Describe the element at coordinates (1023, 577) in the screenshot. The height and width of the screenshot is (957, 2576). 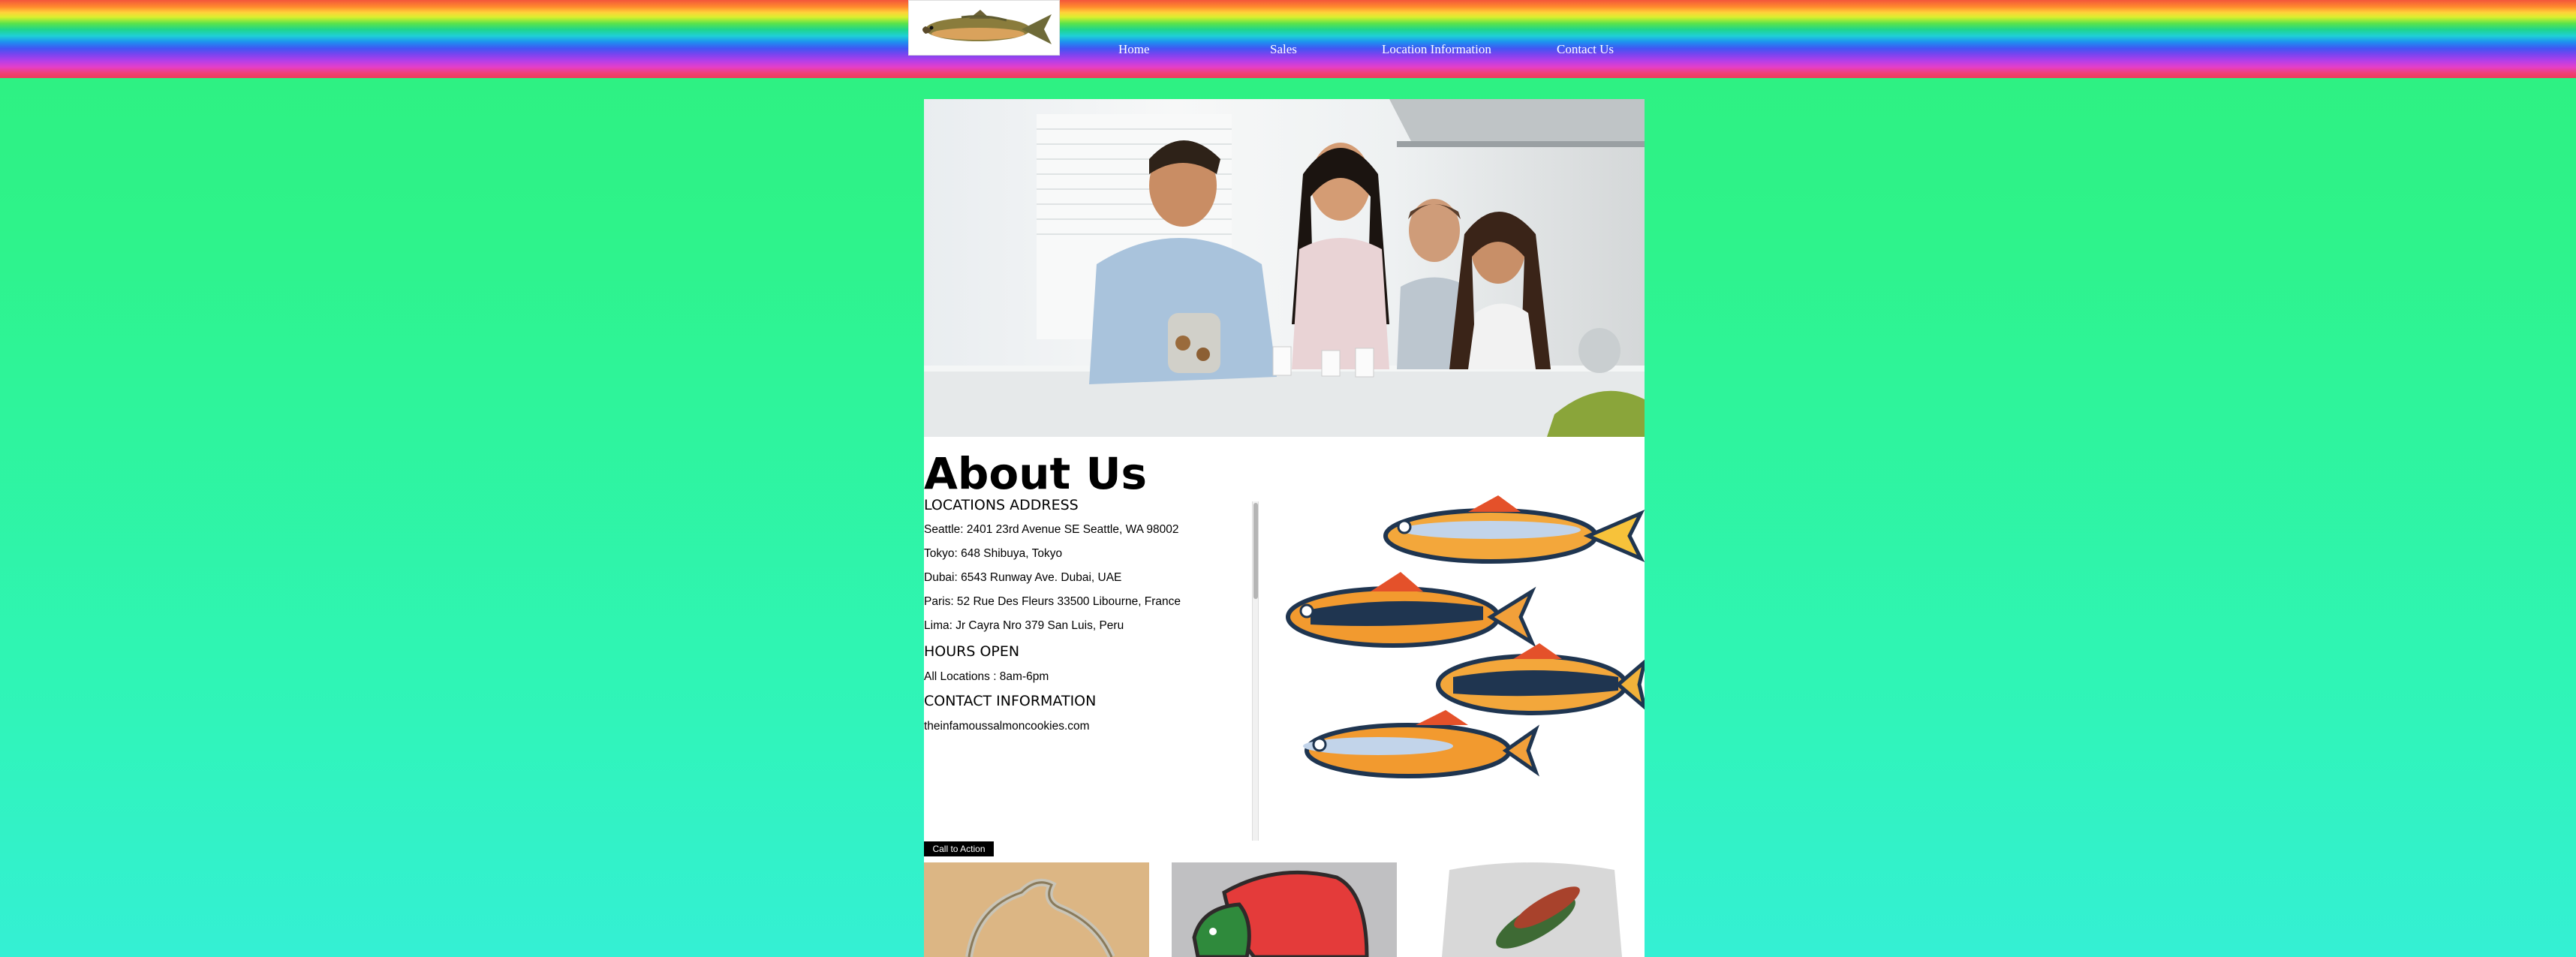
I see `location-item: Dubai: 6543 Runway Ave. Dubai, UAE` at that location.